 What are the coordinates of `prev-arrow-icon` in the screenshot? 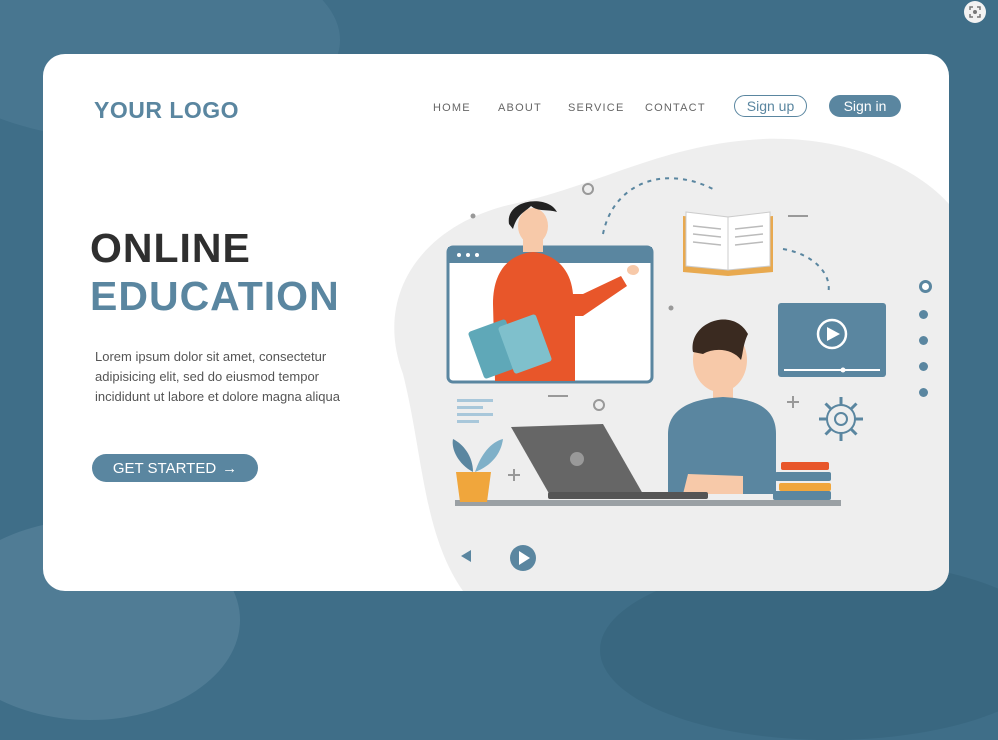 It's located at (466, 556).